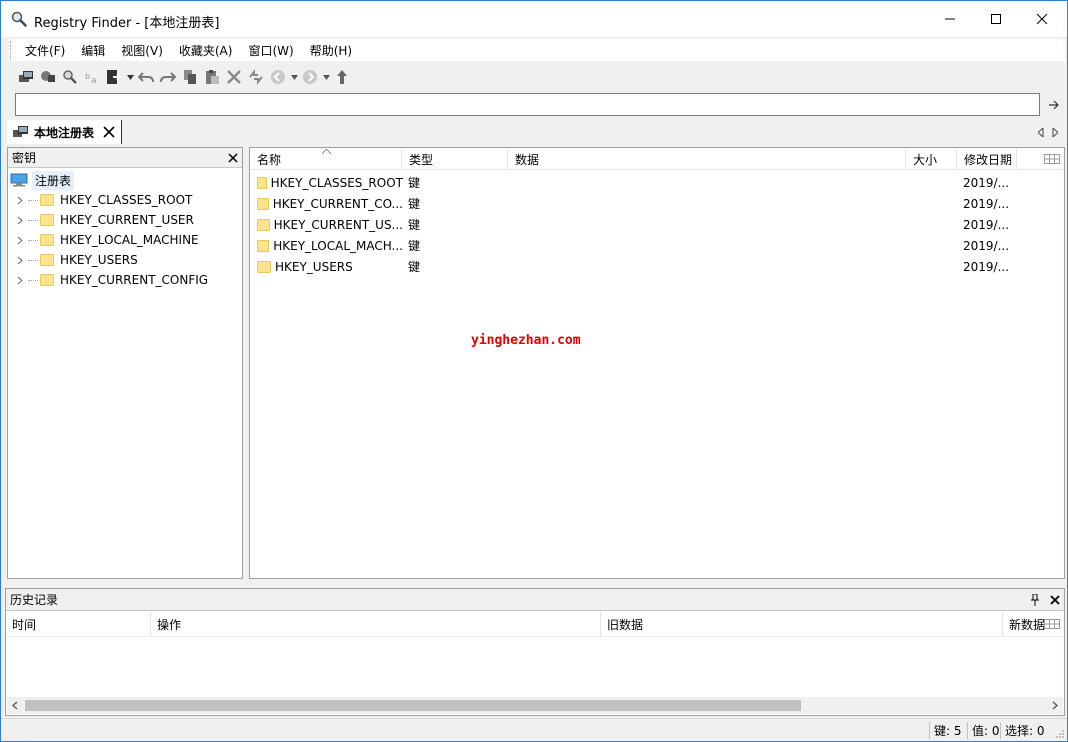 This screenshot has width=1068, height=742. Describe the element at coordinates (24, 624) in the screenshot. I see `column-label: 时间` at that location.